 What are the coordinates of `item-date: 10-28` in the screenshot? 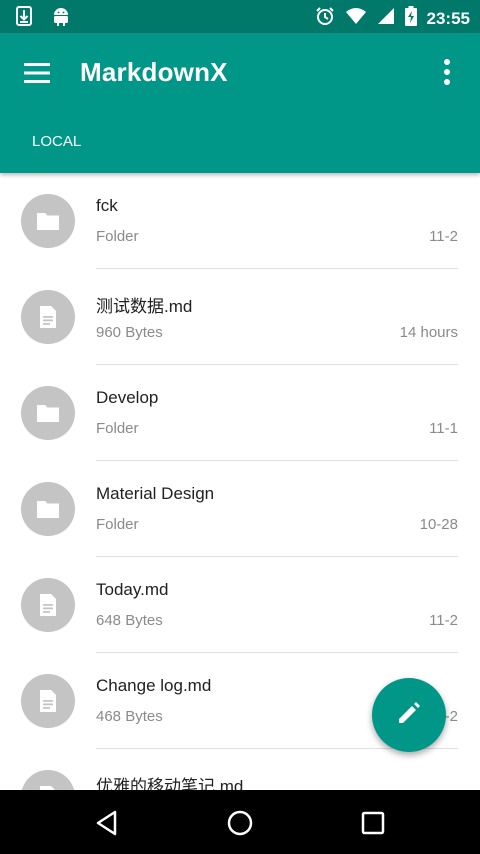 It's located at (438, 524).